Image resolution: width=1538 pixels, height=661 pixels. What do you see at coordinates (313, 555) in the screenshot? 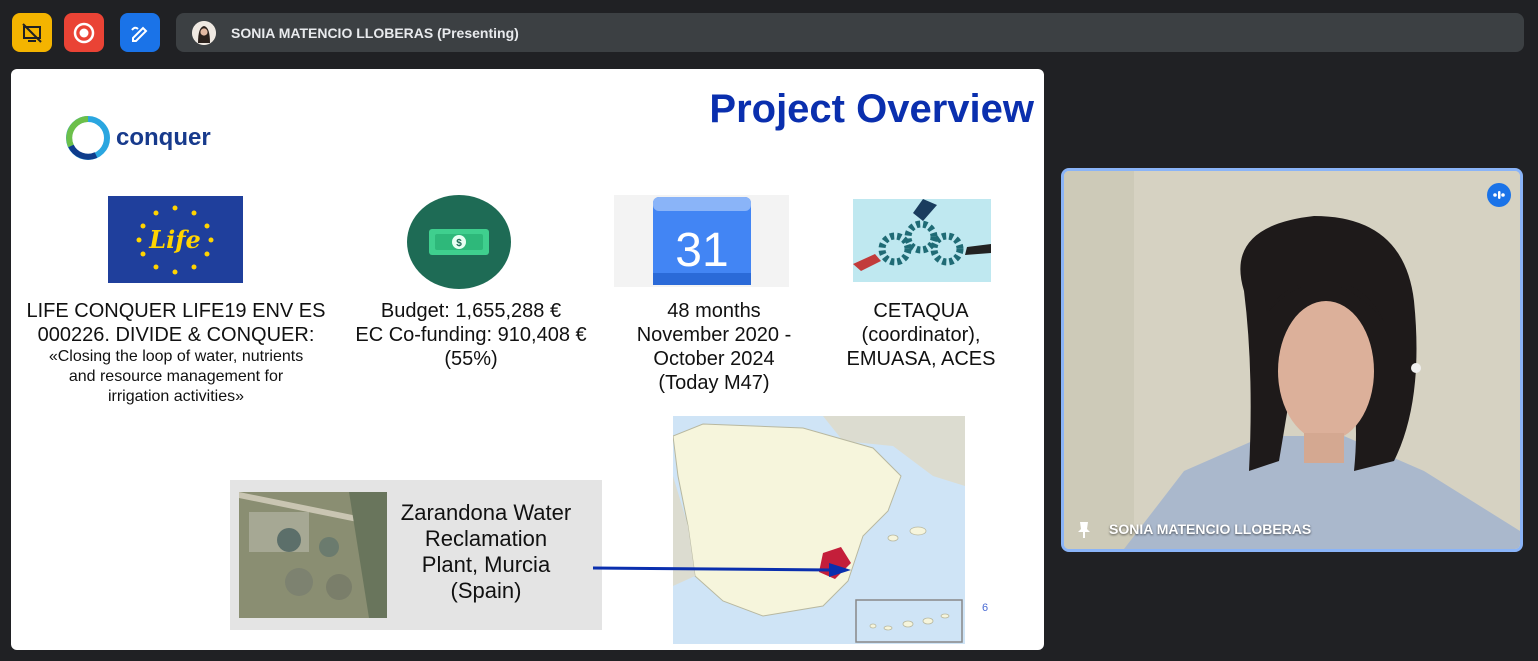
I see `aerial-photo` at bounding box center [313, 555].